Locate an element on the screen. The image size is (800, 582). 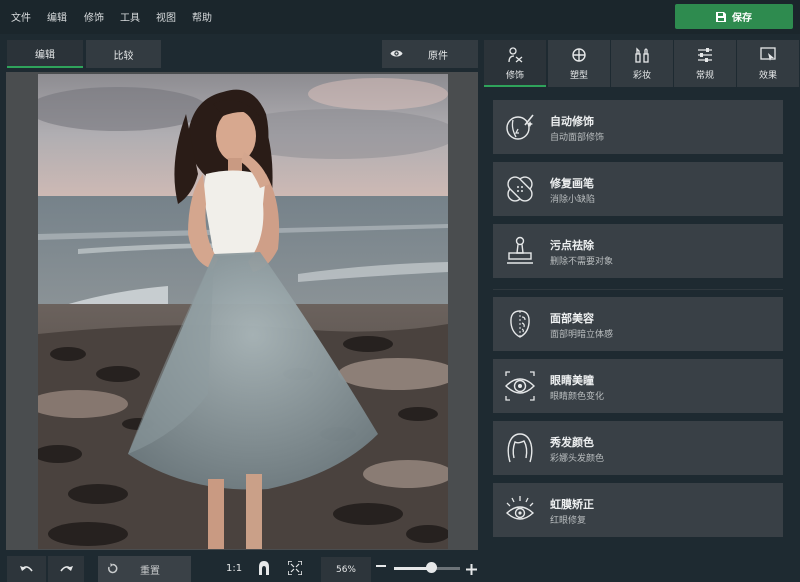
save-button: 保存 is located at coordinates (734, 16).